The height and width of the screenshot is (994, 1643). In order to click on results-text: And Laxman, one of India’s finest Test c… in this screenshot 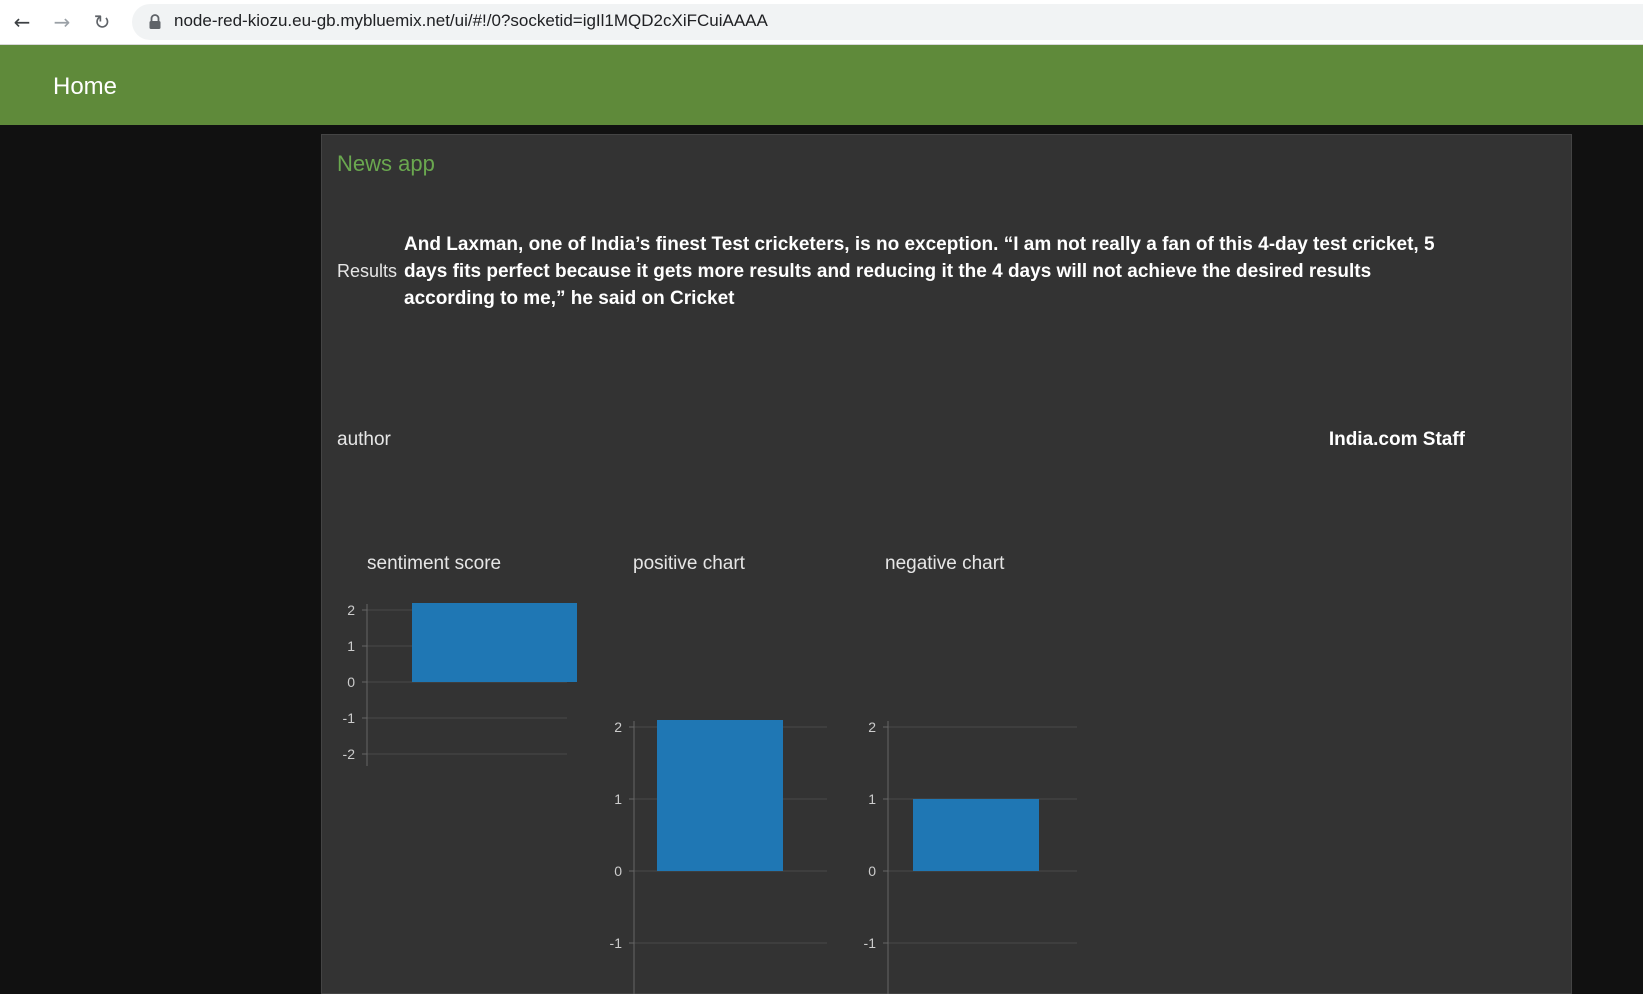, I will do `click(919, 271)`.